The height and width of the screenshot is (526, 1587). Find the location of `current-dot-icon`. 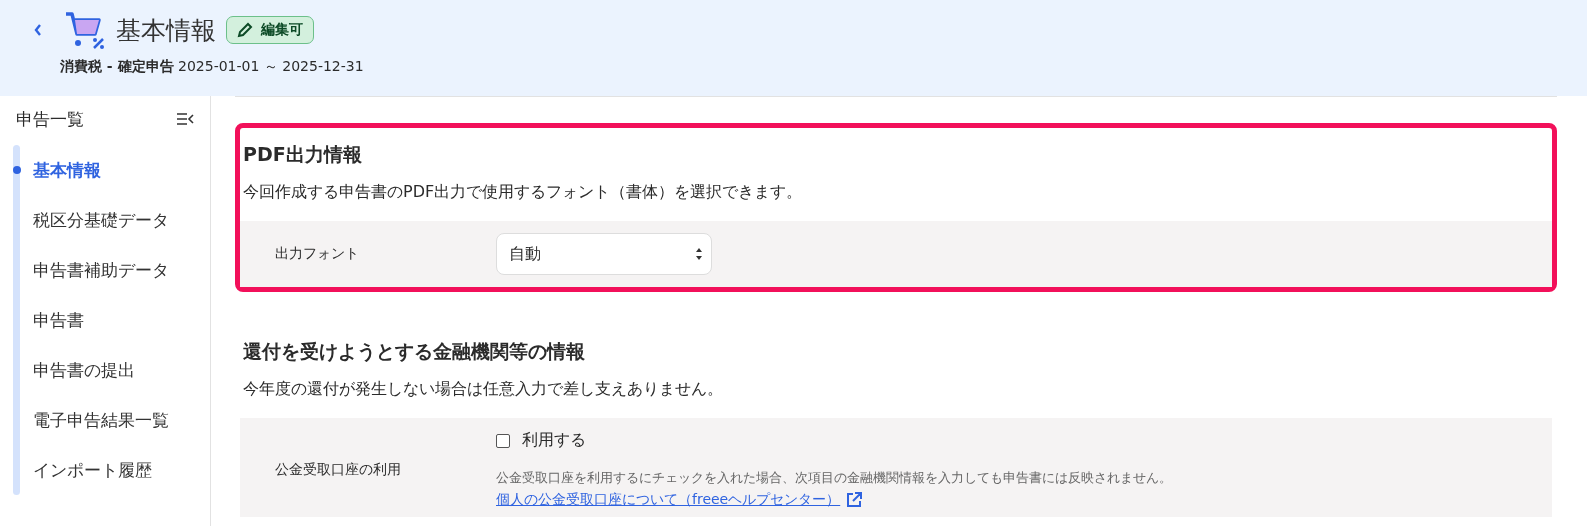

current-dot-icon is located at coordinates (17, 170).